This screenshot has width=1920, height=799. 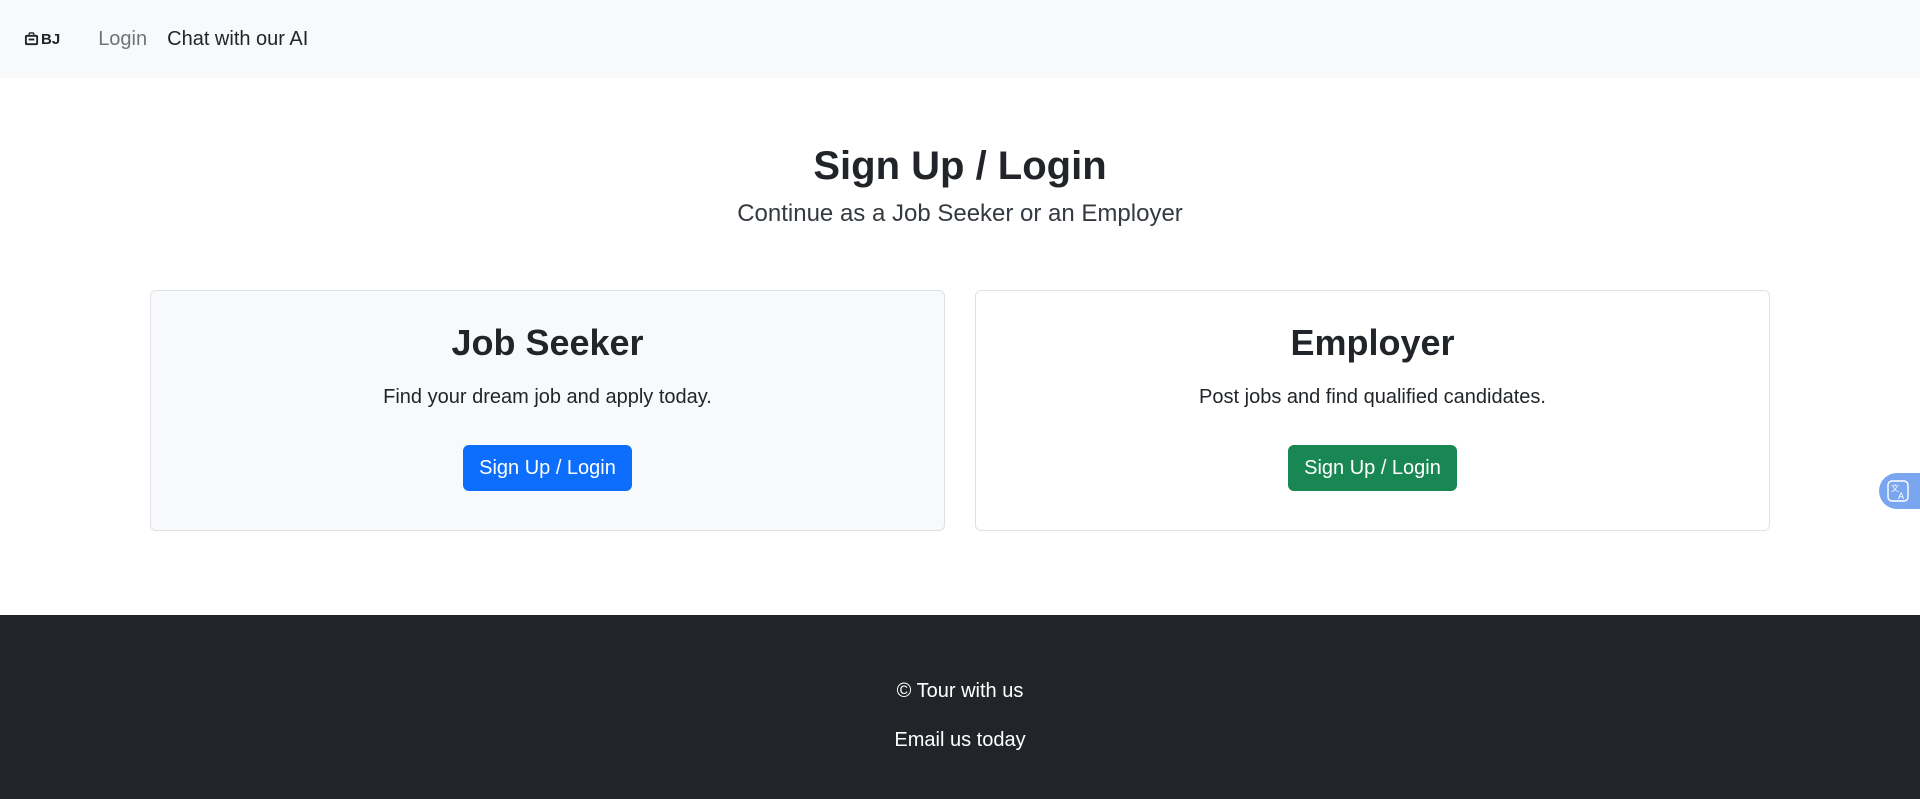 What do you see at coordinates (31, 38) in the screenshot?
I see `briefcase-icon` at bounding box center [31, 38].